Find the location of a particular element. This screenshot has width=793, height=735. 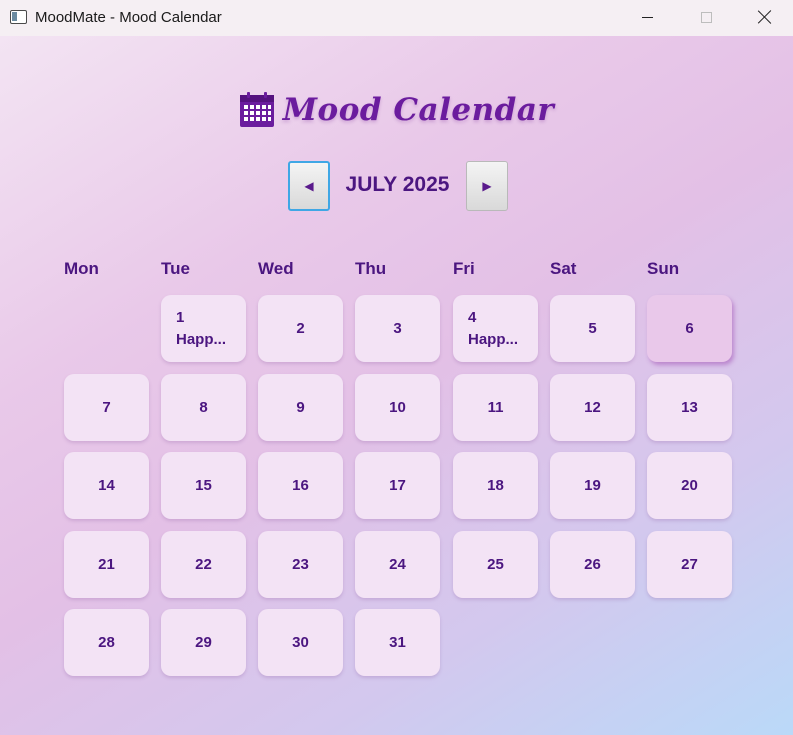

day-number: 28 is located at coordinates (106, 642).